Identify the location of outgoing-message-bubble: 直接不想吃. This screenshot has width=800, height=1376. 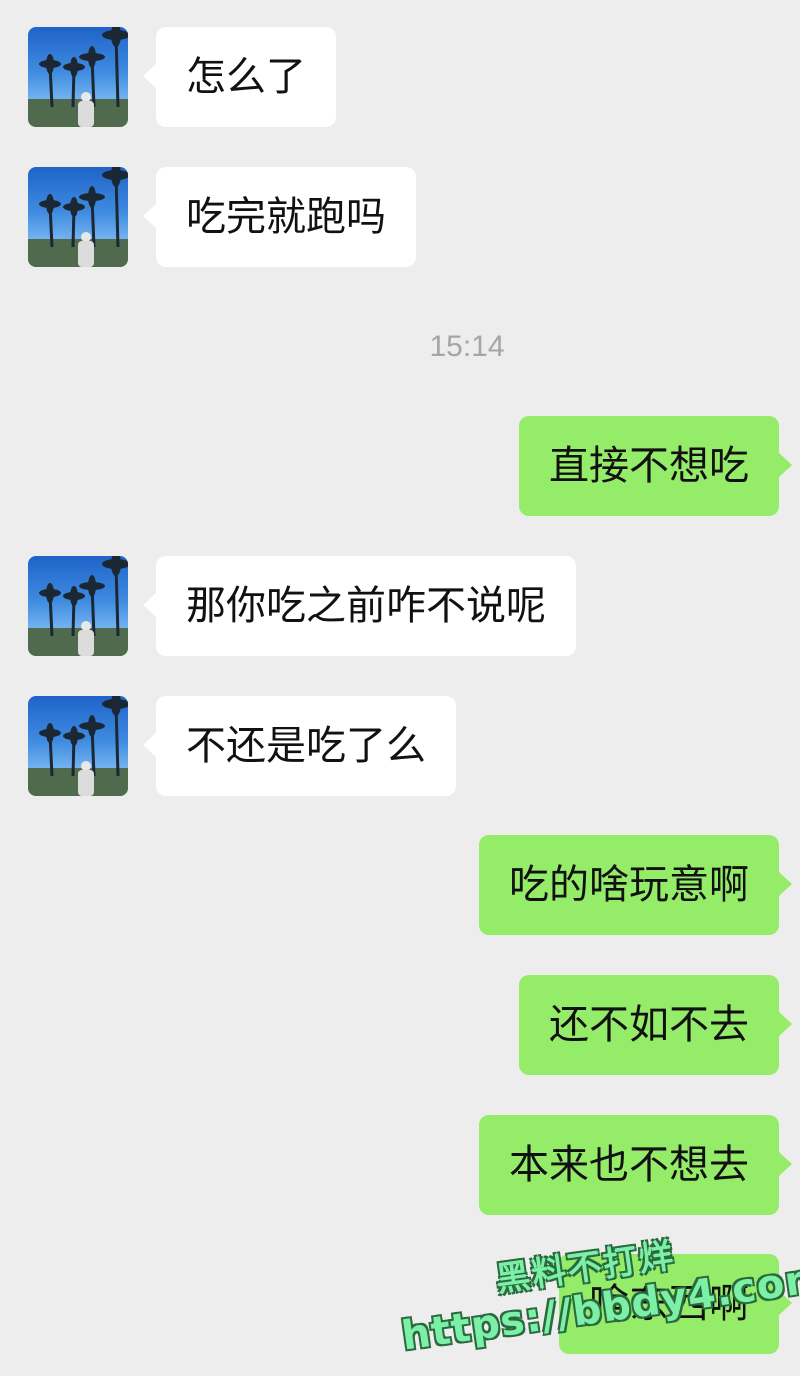
(655, 466).